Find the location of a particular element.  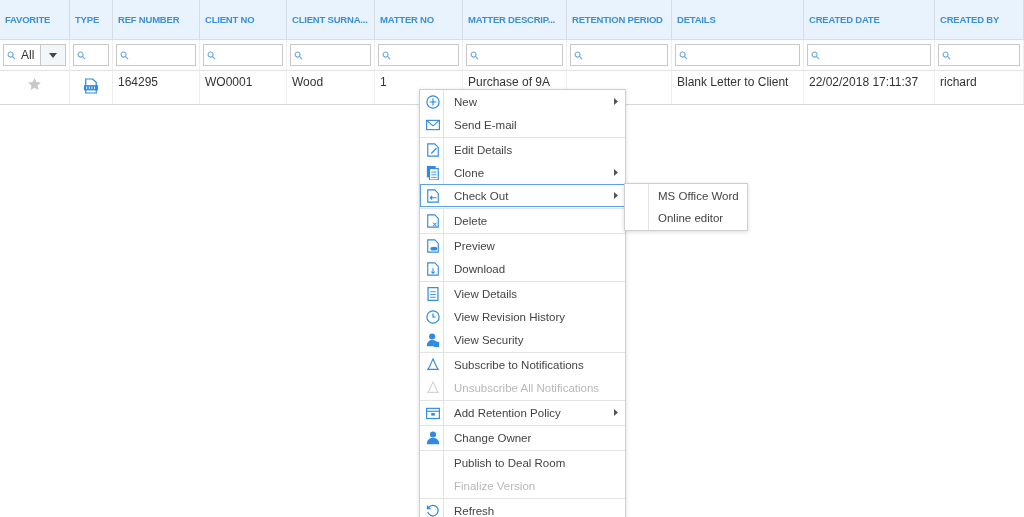

submenu-item: Online editor is located at coordinates (686, 218).